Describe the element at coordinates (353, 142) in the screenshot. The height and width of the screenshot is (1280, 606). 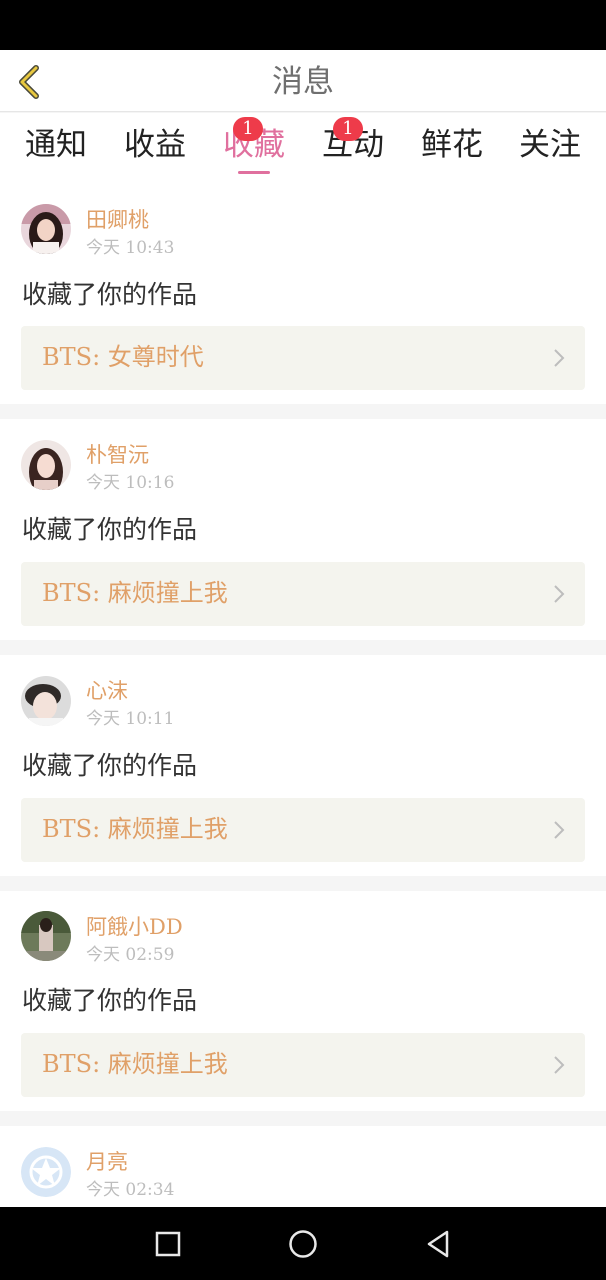
I see `tab-interaction: 互动 1` at that location.